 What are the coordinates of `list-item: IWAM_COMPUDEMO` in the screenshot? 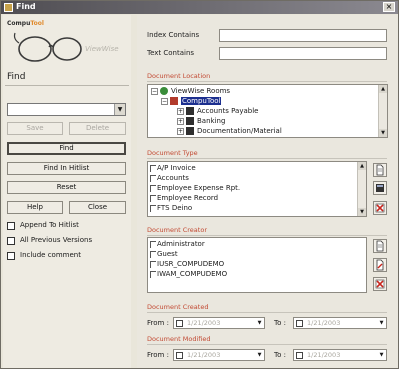 It's located at (188, 274).